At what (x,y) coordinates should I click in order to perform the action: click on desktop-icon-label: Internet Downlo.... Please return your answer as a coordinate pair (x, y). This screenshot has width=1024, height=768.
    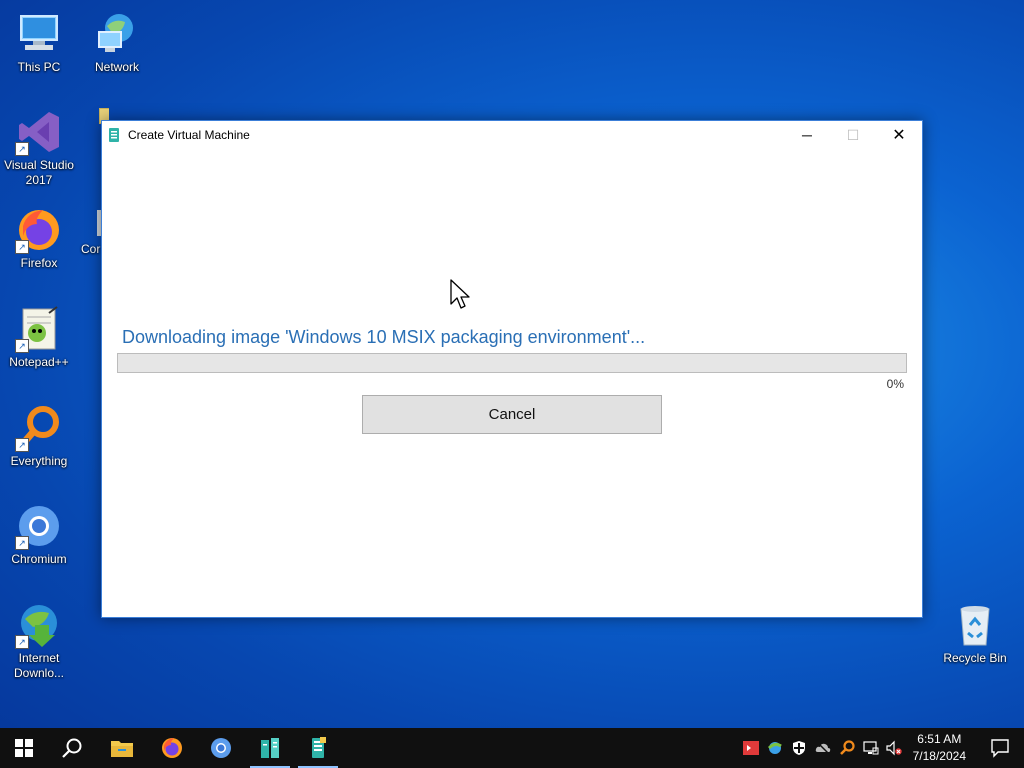
    Looking at the image, I should click on (39, 665).